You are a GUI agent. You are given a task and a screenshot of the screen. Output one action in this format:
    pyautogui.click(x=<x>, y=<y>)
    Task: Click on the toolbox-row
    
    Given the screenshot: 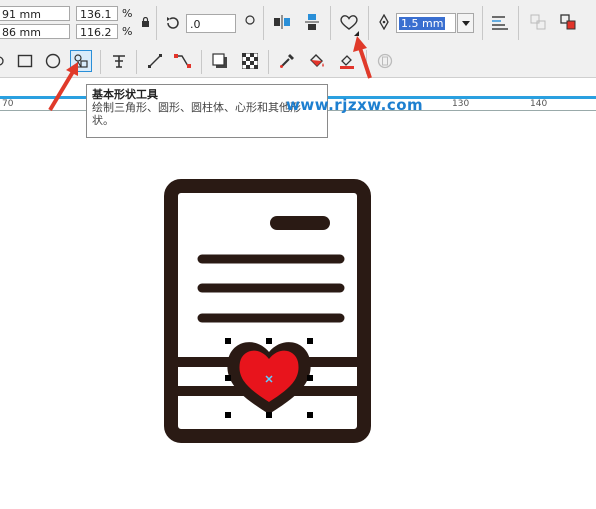 What is the action you would take?
    pyautogui.click(x=298, y=62)
    